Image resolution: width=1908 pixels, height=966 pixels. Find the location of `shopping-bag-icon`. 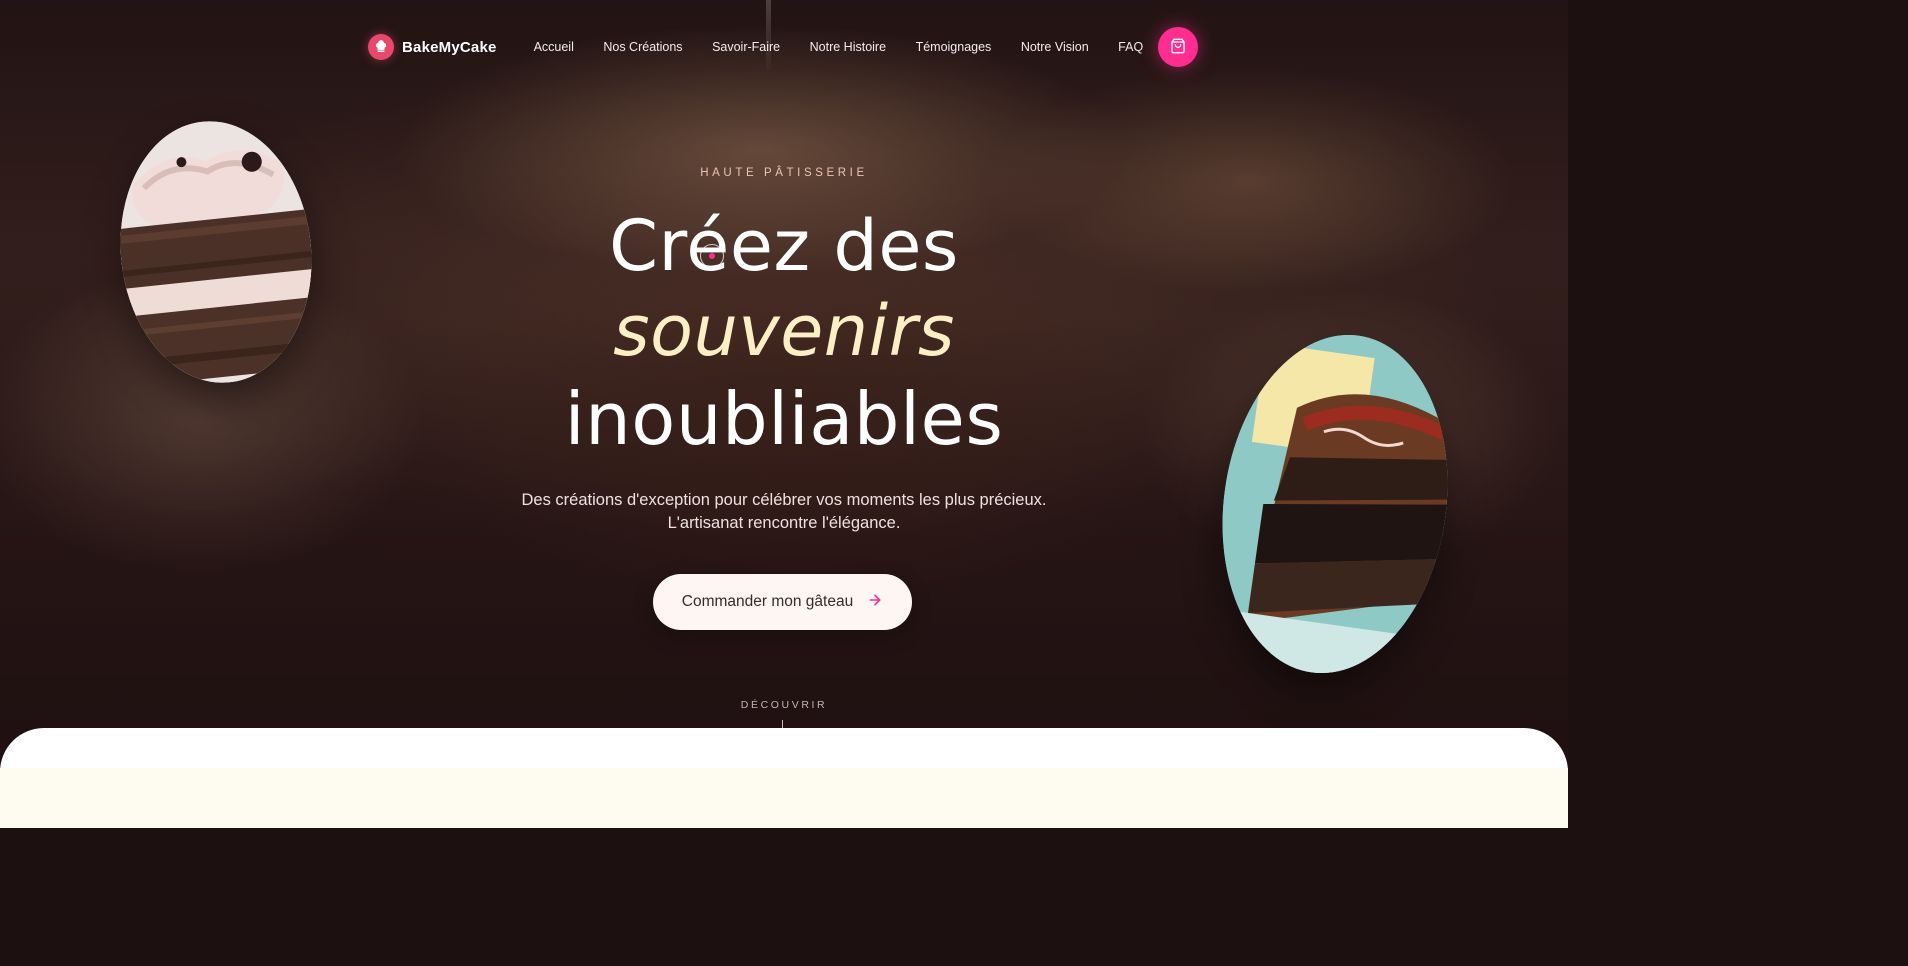

shopping-bag-icon is located at coordinates (1178, 47).